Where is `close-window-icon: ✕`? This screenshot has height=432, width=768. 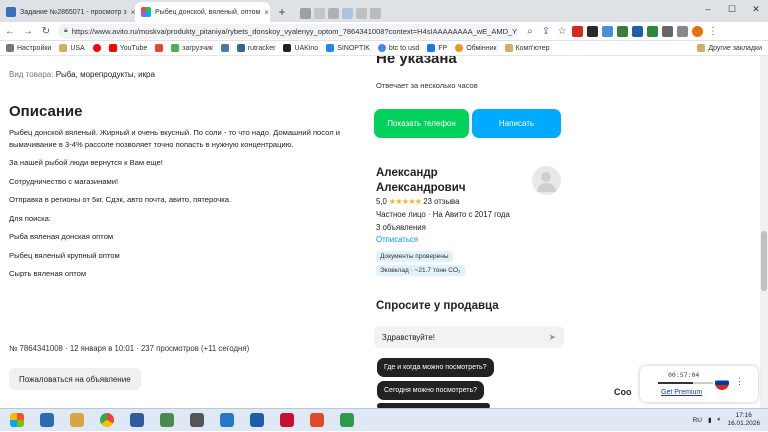 close-window-icon: ✕ is located at coordinates (756, 9).